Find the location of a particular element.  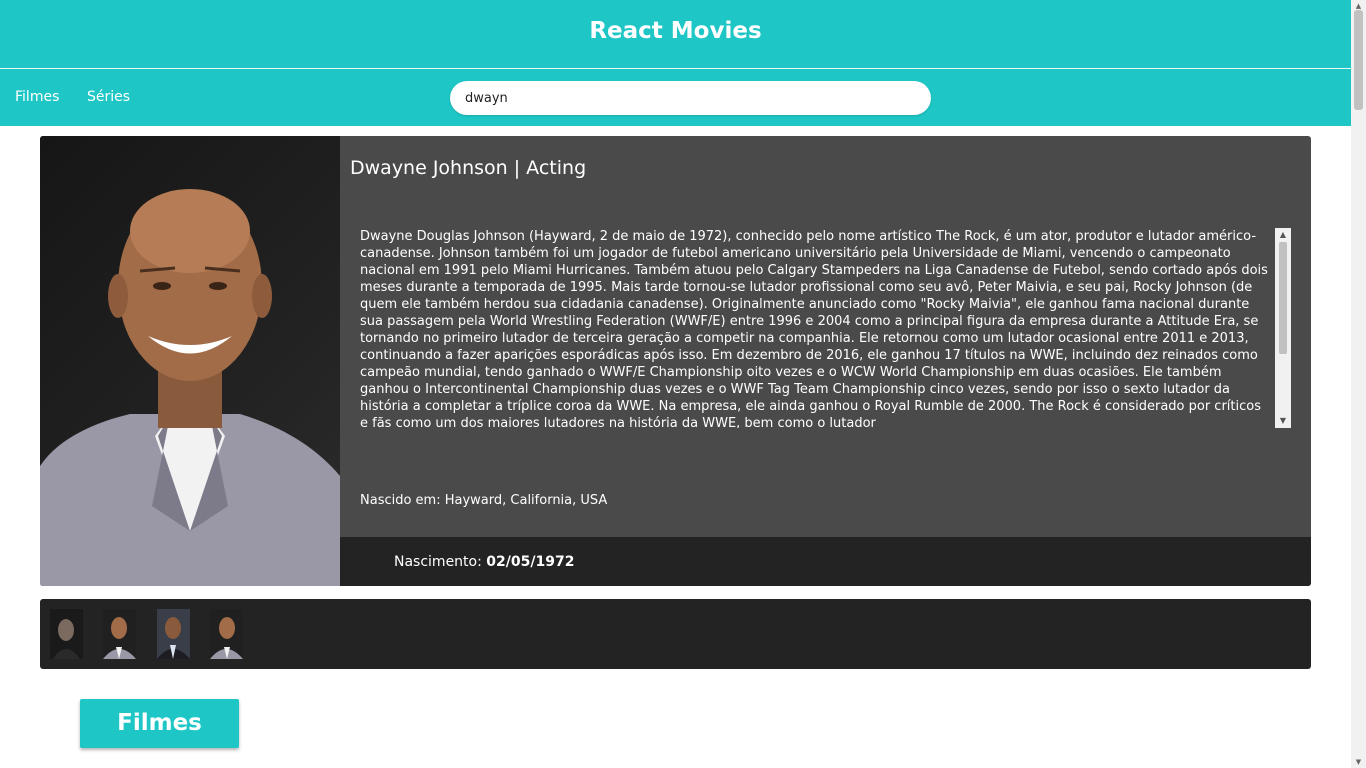

page-scrollbar: ▲ ▼ is located at coordinates (1358, 384).